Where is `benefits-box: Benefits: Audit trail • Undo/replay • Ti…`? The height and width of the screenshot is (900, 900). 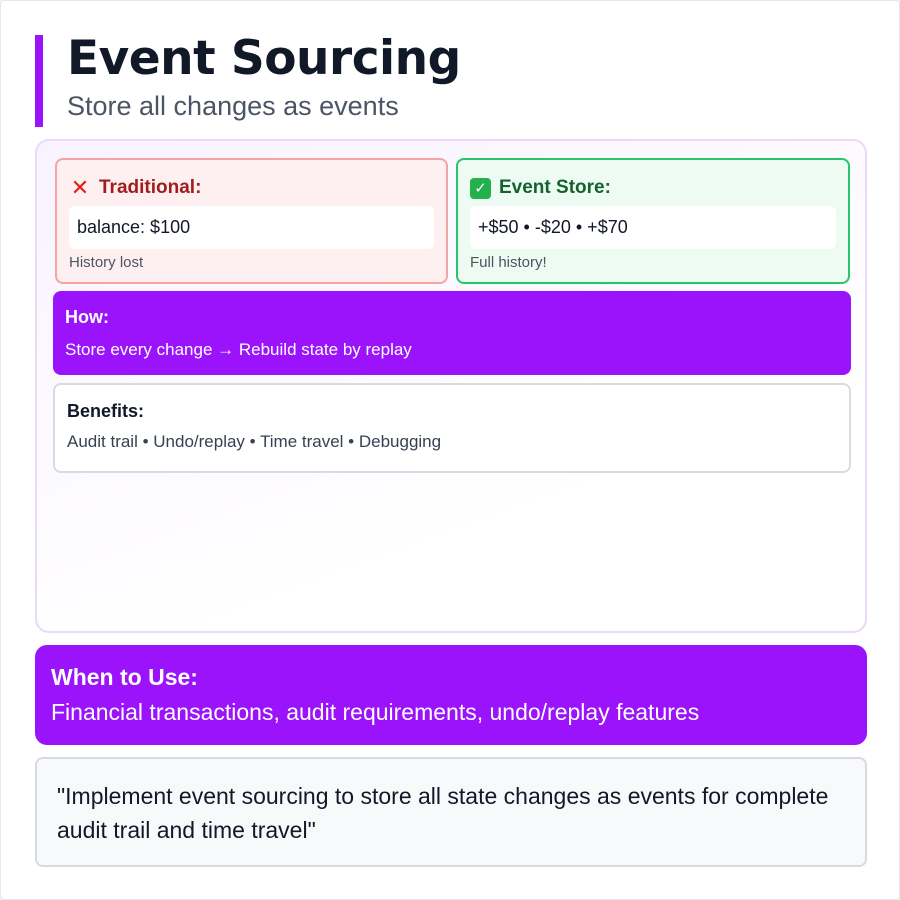 benefits-box: Benefits: Audit trail • Undo/replay • Ti… is located at coordinates (452, 428).